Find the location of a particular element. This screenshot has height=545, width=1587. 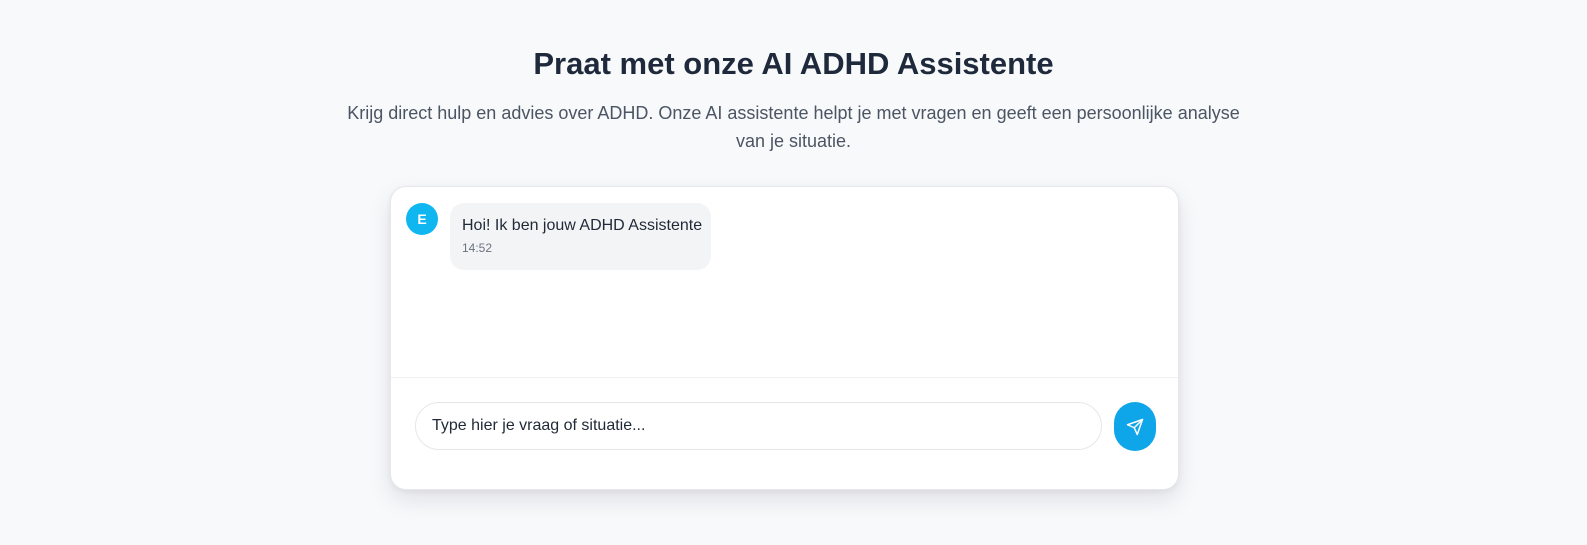

send-icon is located at coordinates (1135, 426).